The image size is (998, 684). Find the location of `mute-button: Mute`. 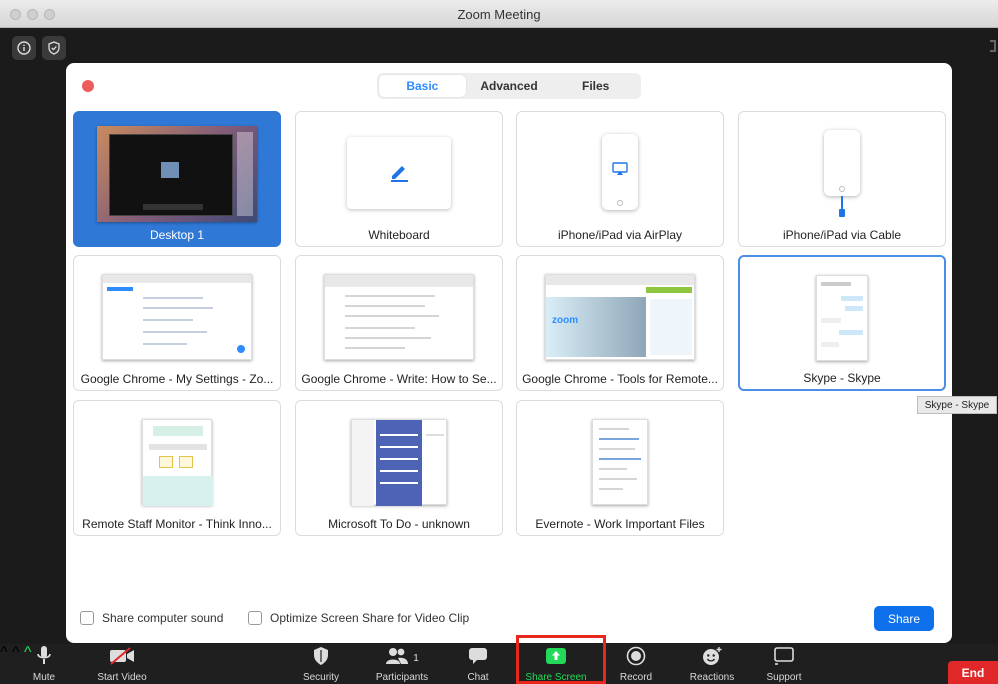

mute-button: Mute is located at coordinates (44, 664).